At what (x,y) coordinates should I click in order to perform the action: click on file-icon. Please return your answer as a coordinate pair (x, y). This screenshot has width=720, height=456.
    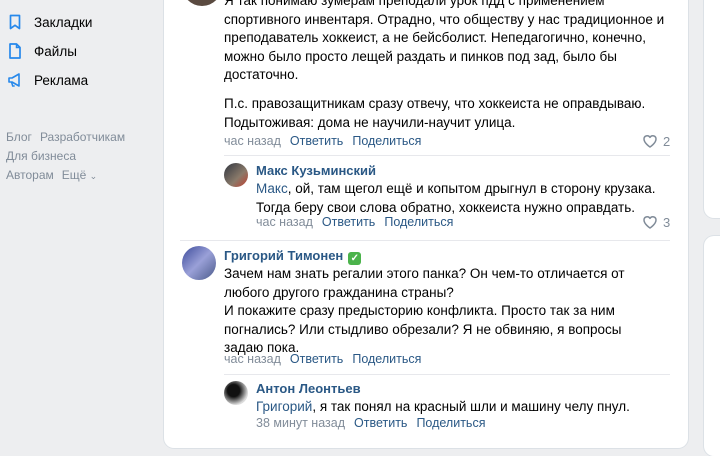
    Looking at the image, I should click on (15, 51).